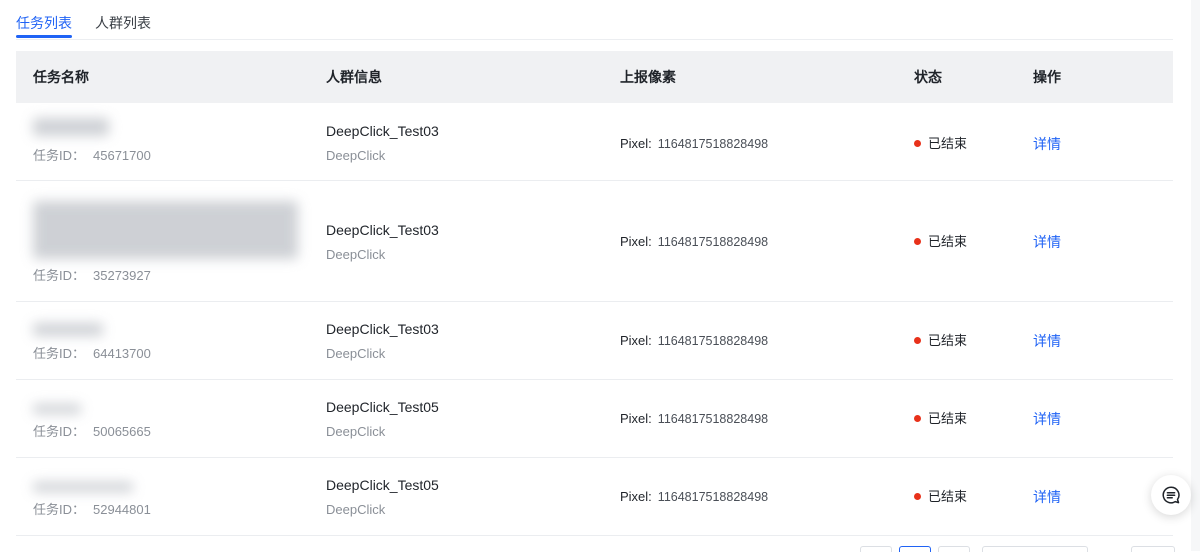  What do you see at coordinates (123, 23) in the screenshot?
I see `tab-audience-list: 人群列表` at bounding box center [123, 23].